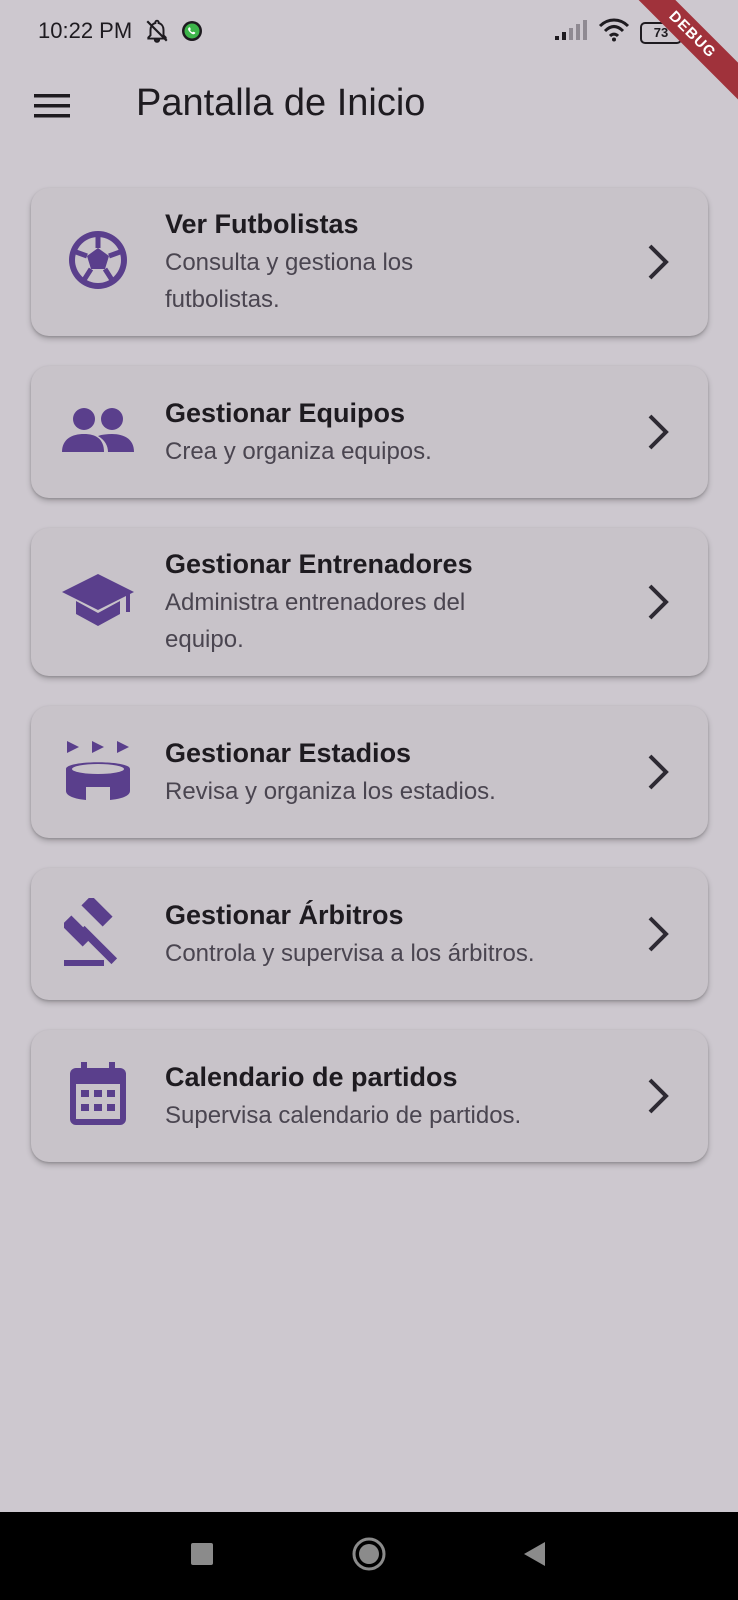  I want to click on square-icon, so click(202, 1556).